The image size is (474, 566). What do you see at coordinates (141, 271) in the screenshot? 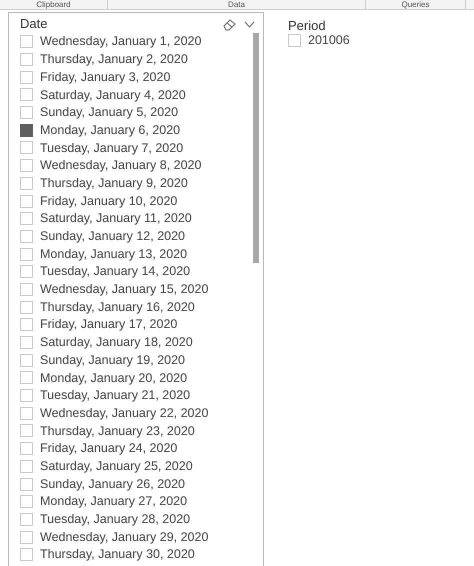
I see `slicer-item: Tuesday, January 14, 2020` at bounding box center [141, 271].